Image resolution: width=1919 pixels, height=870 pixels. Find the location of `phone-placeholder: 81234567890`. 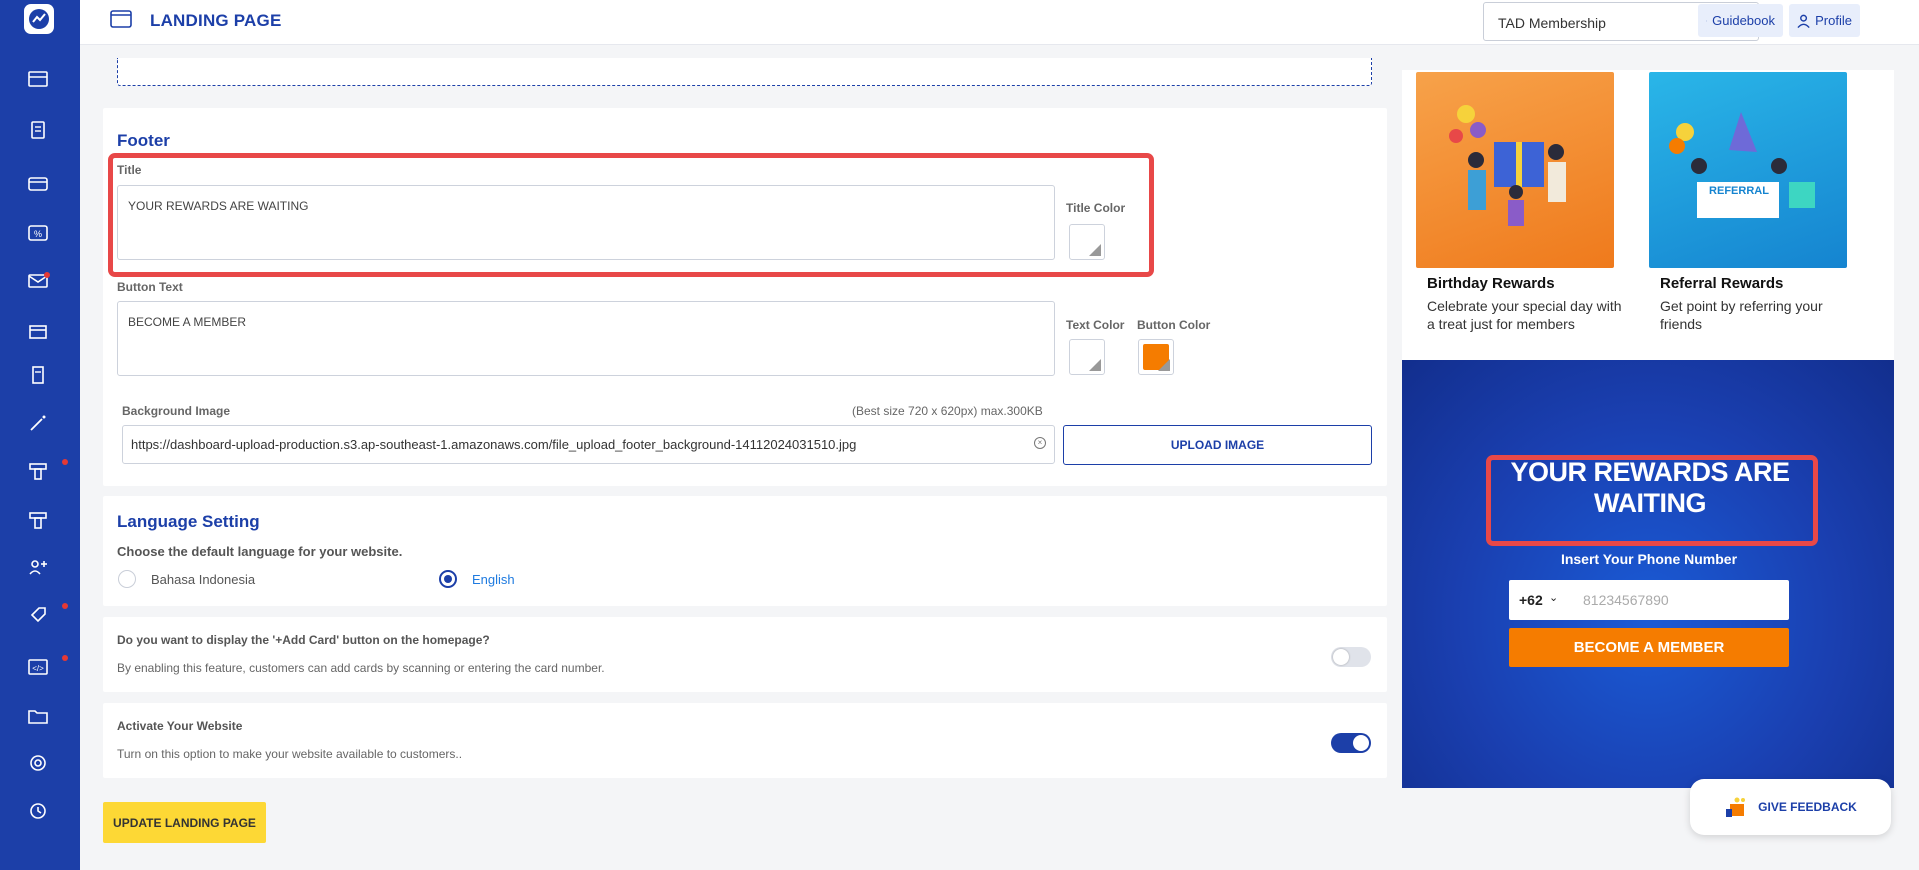

phone-placeholder: 81234567890 is located at coordinates (1626, 600).